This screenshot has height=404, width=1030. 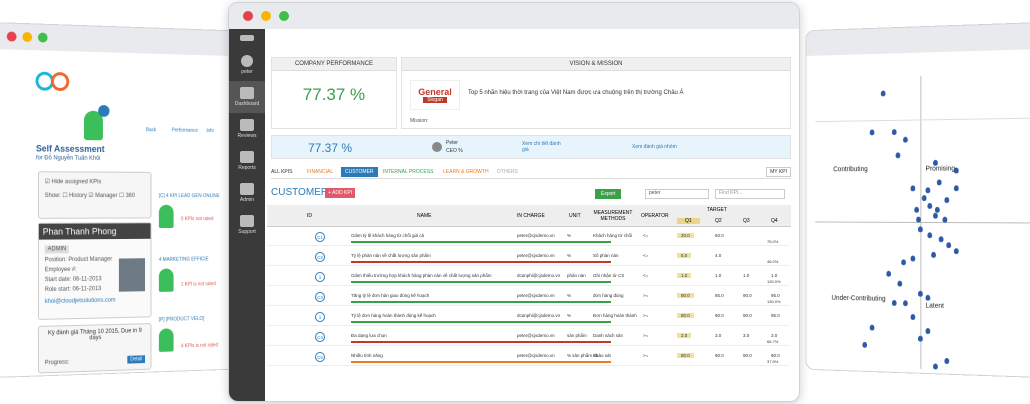 I want to click on sidebar-item-peter: peter, so click(x=247, y=65).